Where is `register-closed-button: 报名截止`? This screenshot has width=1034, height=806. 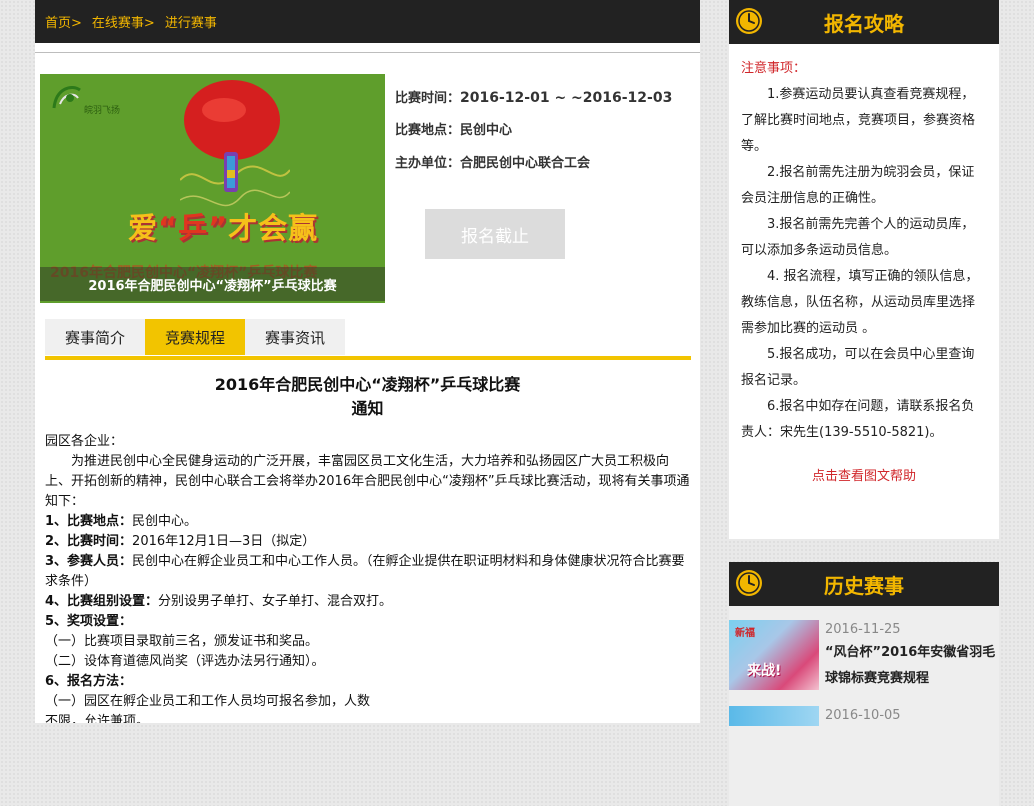
register-closed-button: 报名截止 is located at coordinates (495, 234).